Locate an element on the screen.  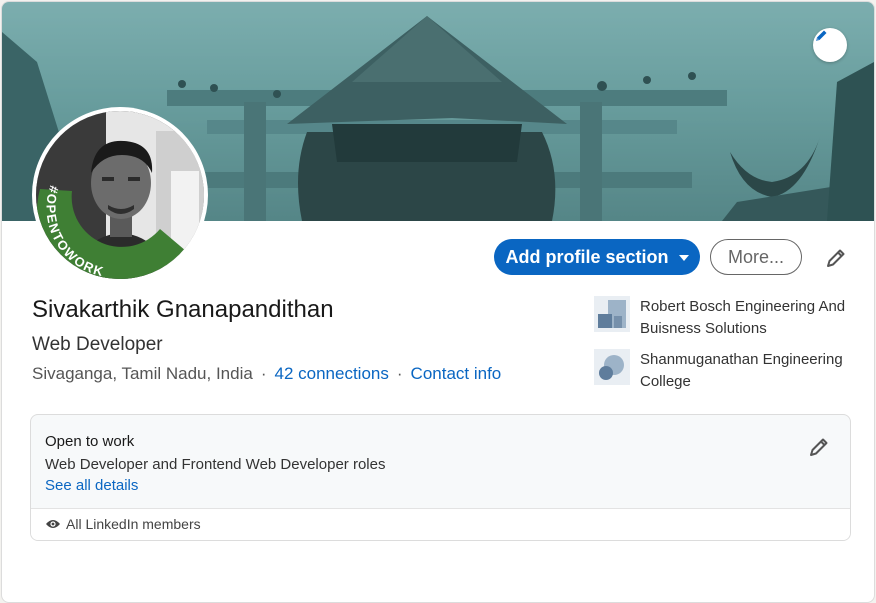
edit-intro-button is located at coordinates (836, 258).